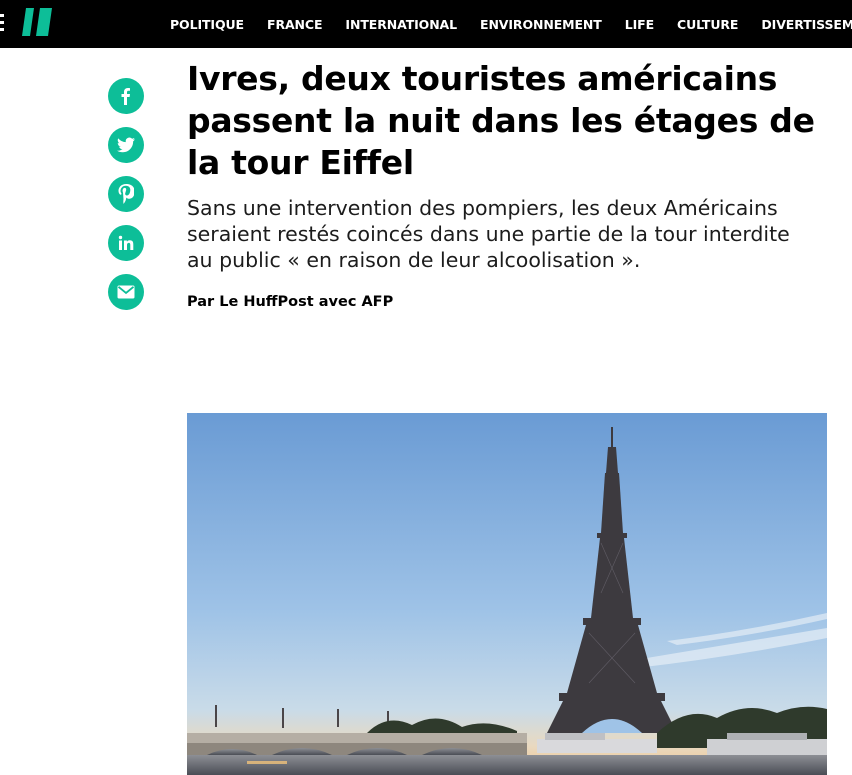 Image resolution: width=852 pixels, height=775 pixels. What do you see at coordinates (295, 24) in the screenshot?
I see `nav-item-france: FRANCE` at bounding box center [295, 24].